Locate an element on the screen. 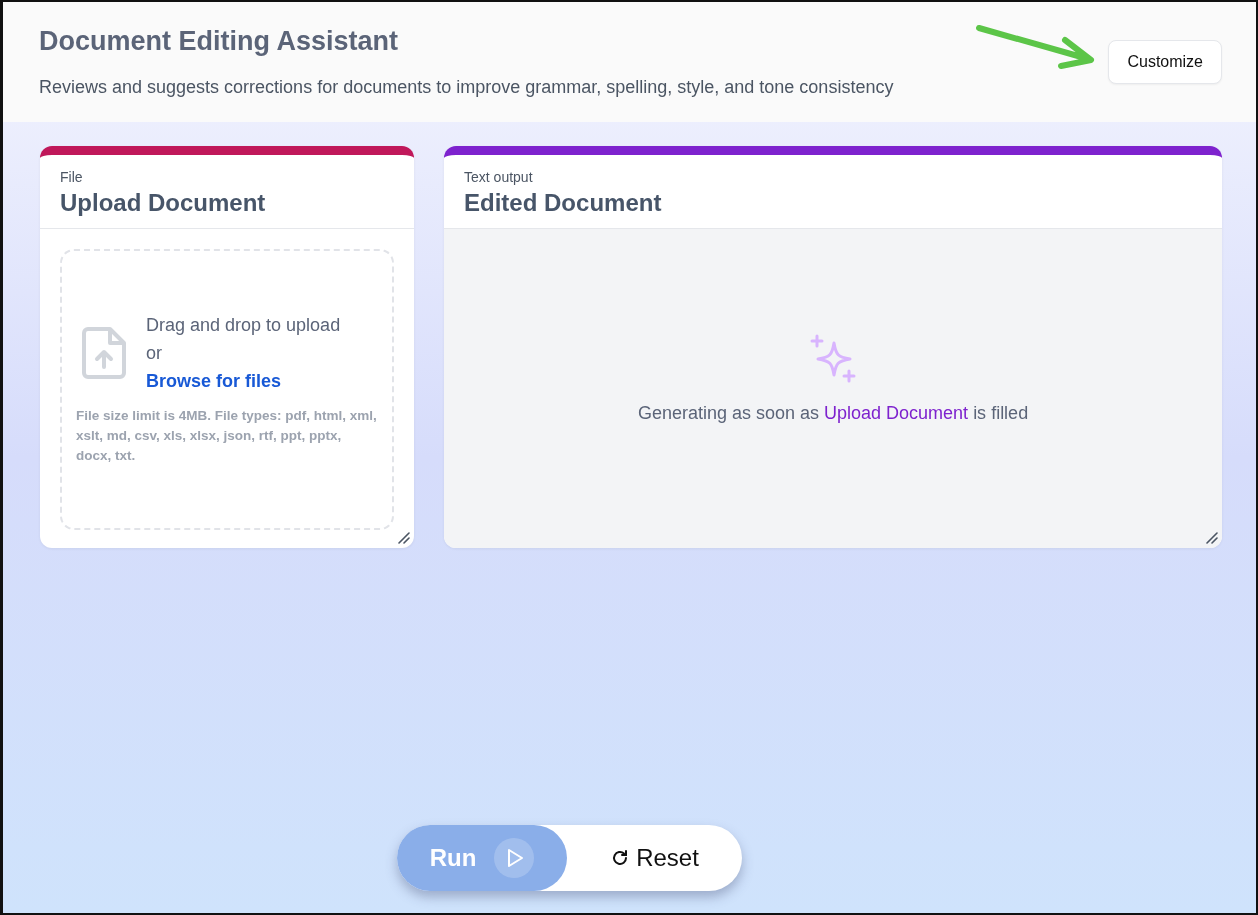 Image resolution: width=1258 pixels, height=915 pixels. sparkle-icon is located at coordinates (833, 358).